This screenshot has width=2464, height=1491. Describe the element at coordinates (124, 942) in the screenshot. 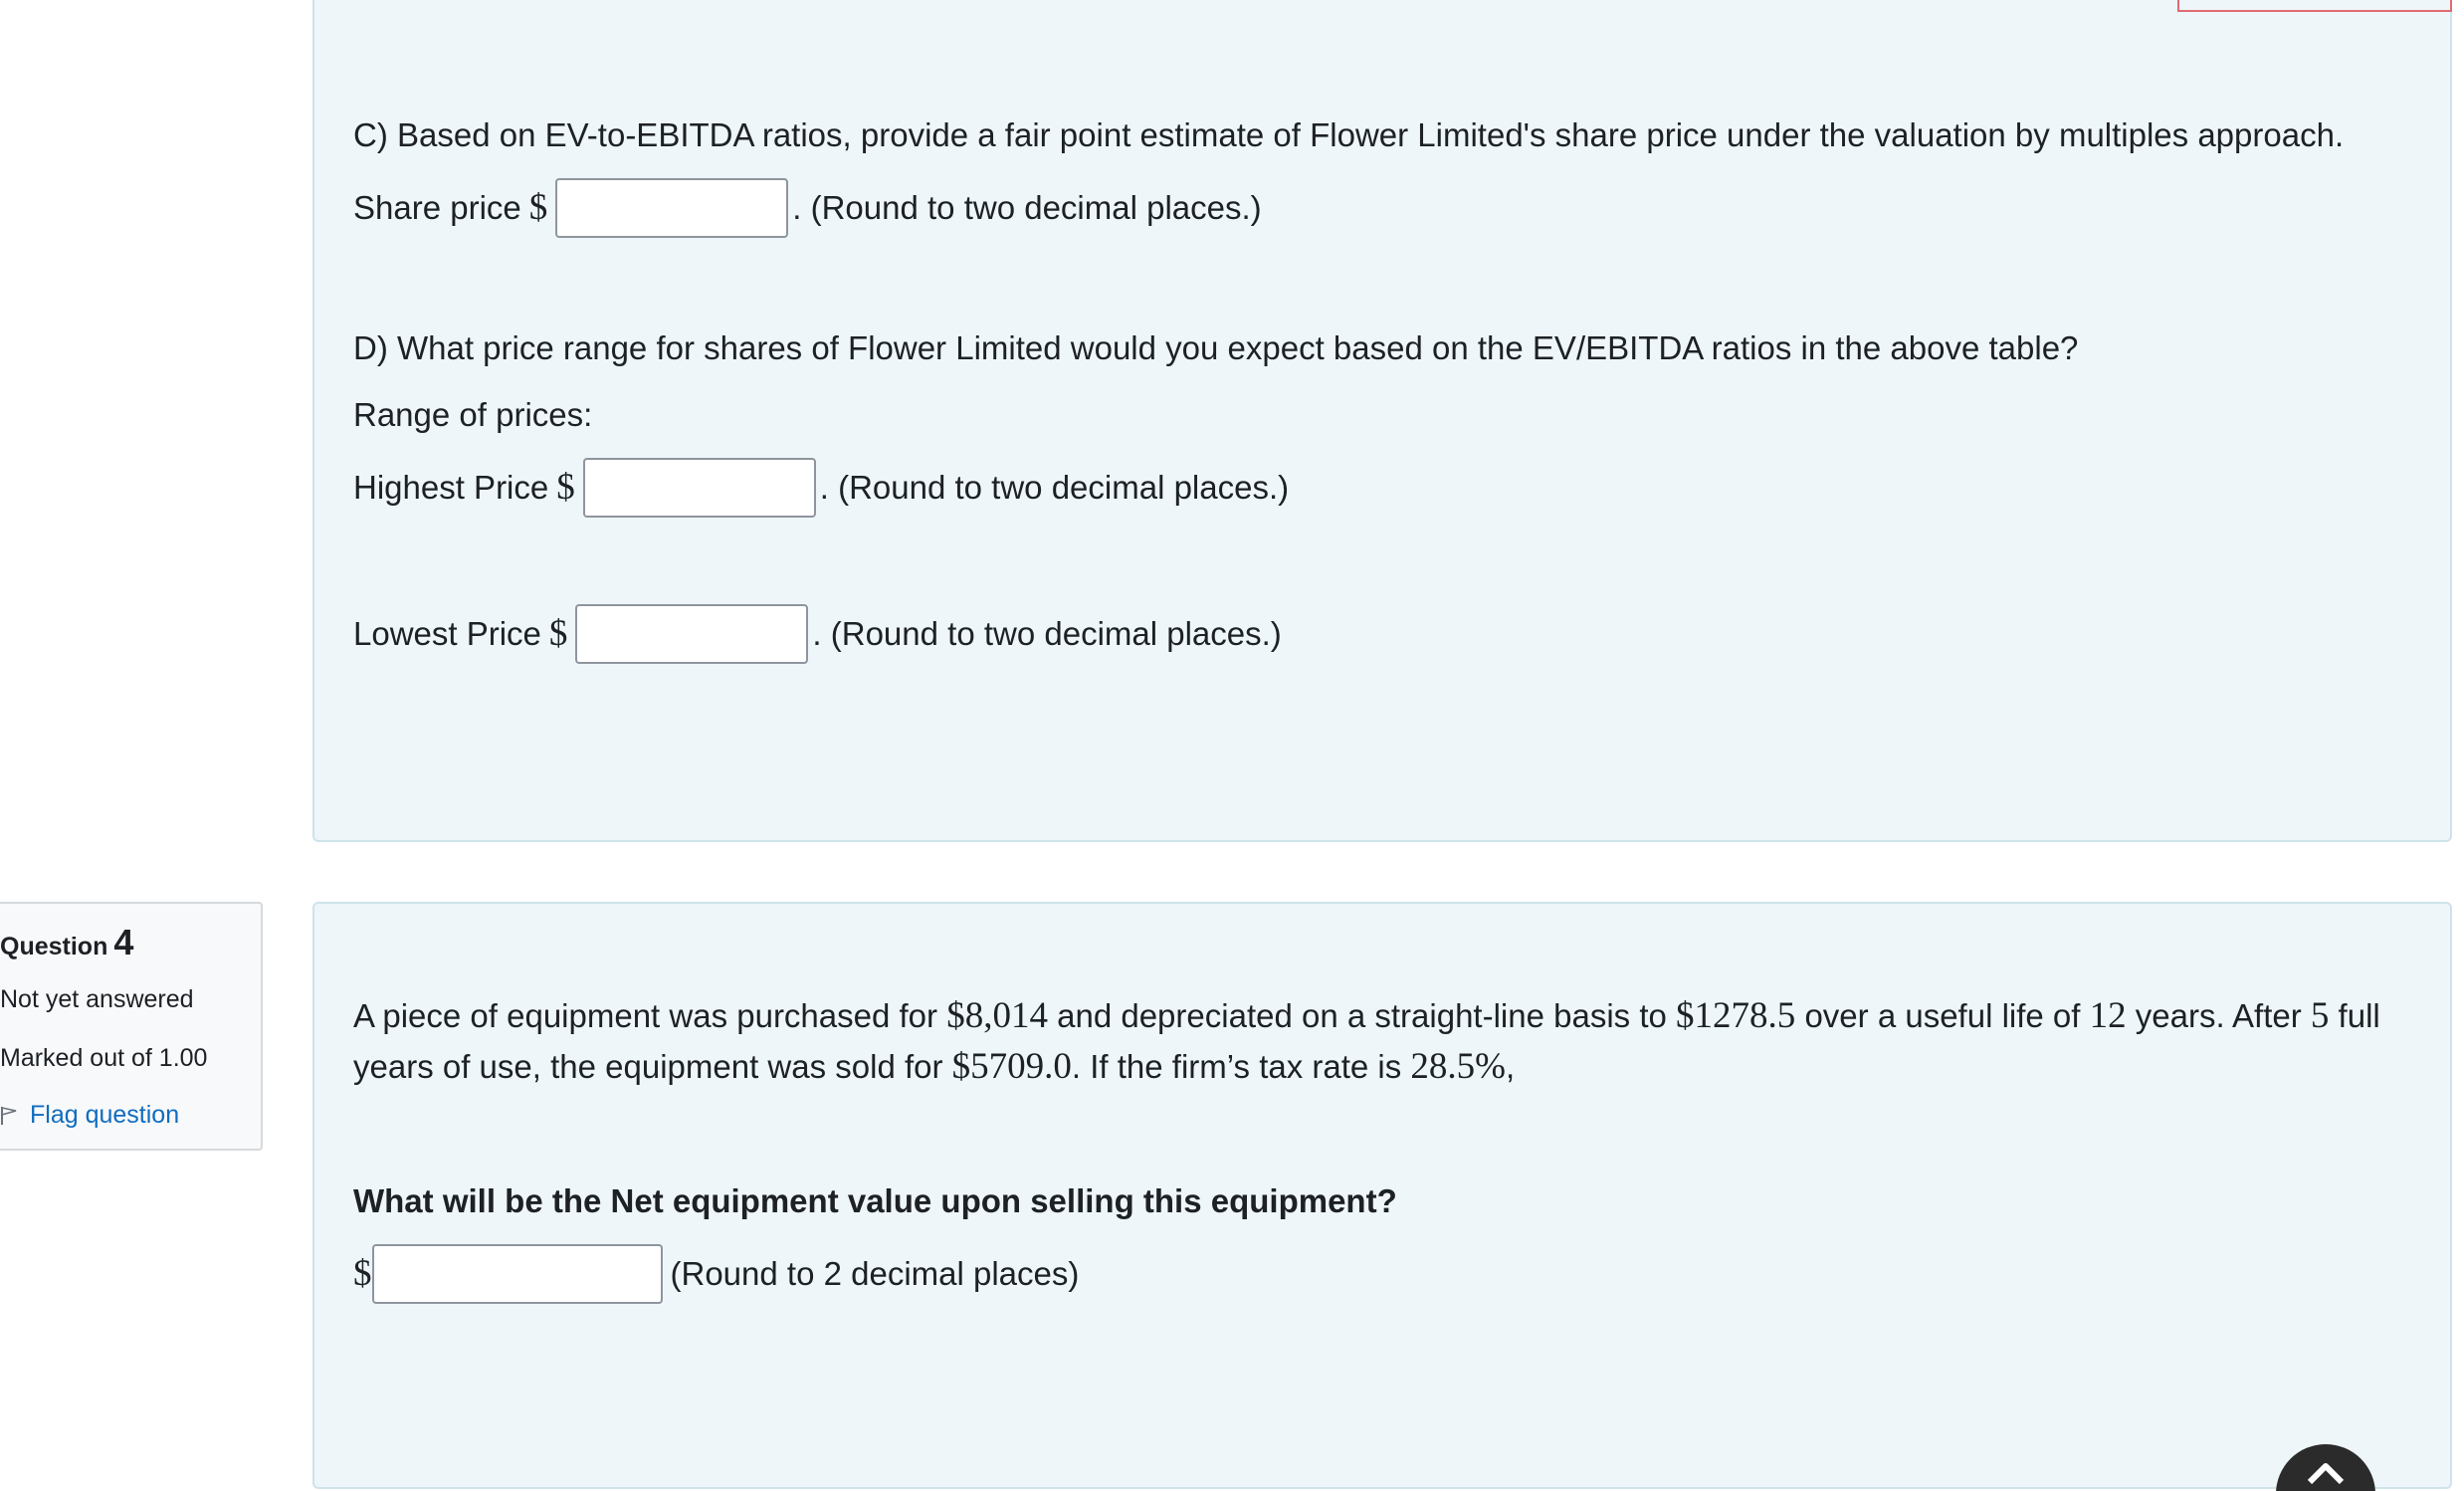

I see `question-number-value: 4` at that location.